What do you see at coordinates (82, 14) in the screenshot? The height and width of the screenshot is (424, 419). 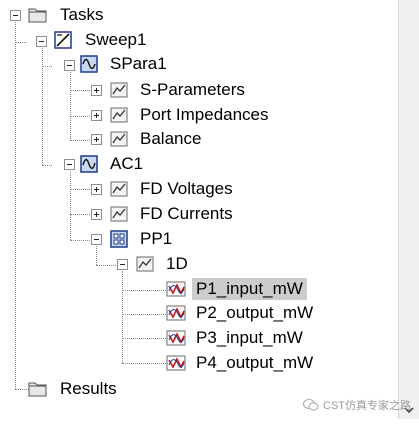 I see `tree-item-label: Tasks` at bounding box center [82, 14].